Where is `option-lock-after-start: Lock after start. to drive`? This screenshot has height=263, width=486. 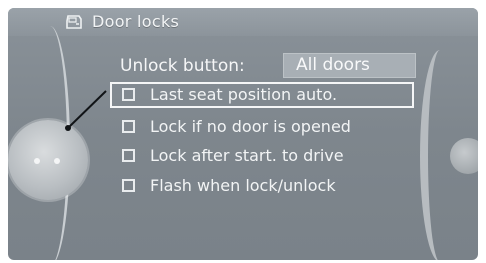 option-lock-after-start: Lock after start. to drive is located at coordinates (230, 156).